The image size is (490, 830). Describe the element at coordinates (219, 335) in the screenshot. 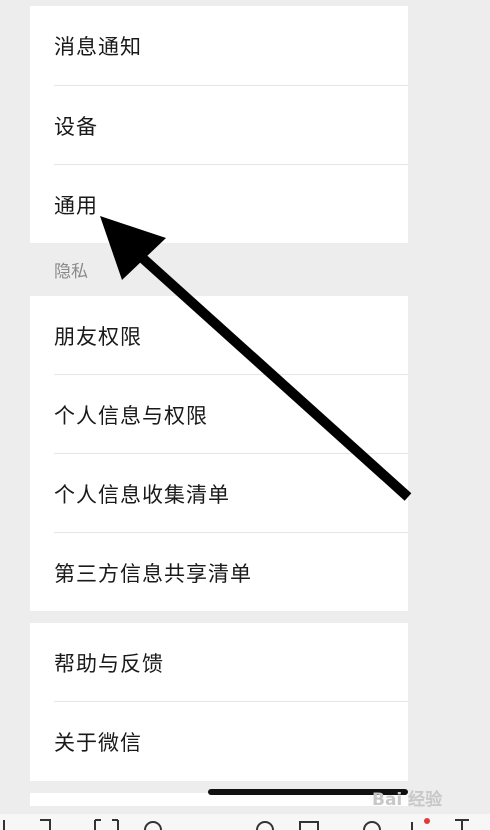

I see `settings-item-friend-permissions: 朋友权限` at that location.